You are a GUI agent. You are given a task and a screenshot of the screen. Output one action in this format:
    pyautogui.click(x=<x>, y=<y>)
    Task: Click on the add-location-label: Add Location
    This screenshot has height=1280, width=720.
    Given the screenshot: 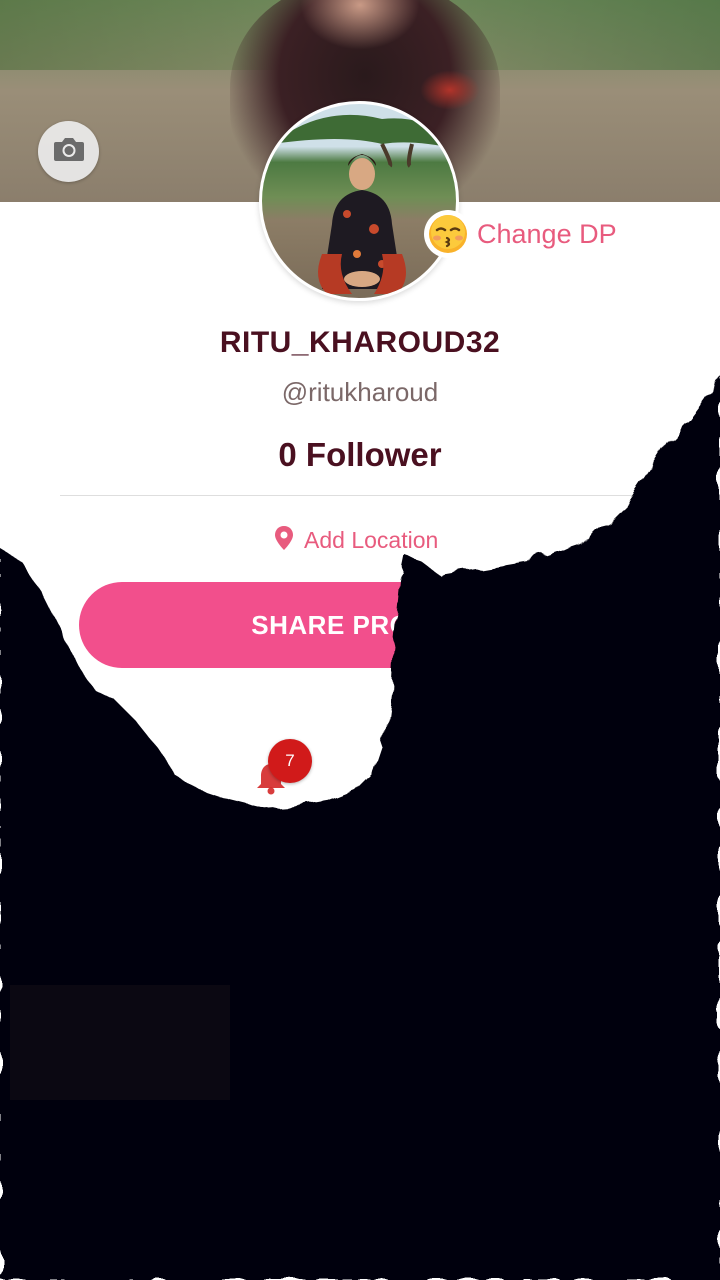 What is the action you would take?
    pyautogui.click(x=371, y=540)
    